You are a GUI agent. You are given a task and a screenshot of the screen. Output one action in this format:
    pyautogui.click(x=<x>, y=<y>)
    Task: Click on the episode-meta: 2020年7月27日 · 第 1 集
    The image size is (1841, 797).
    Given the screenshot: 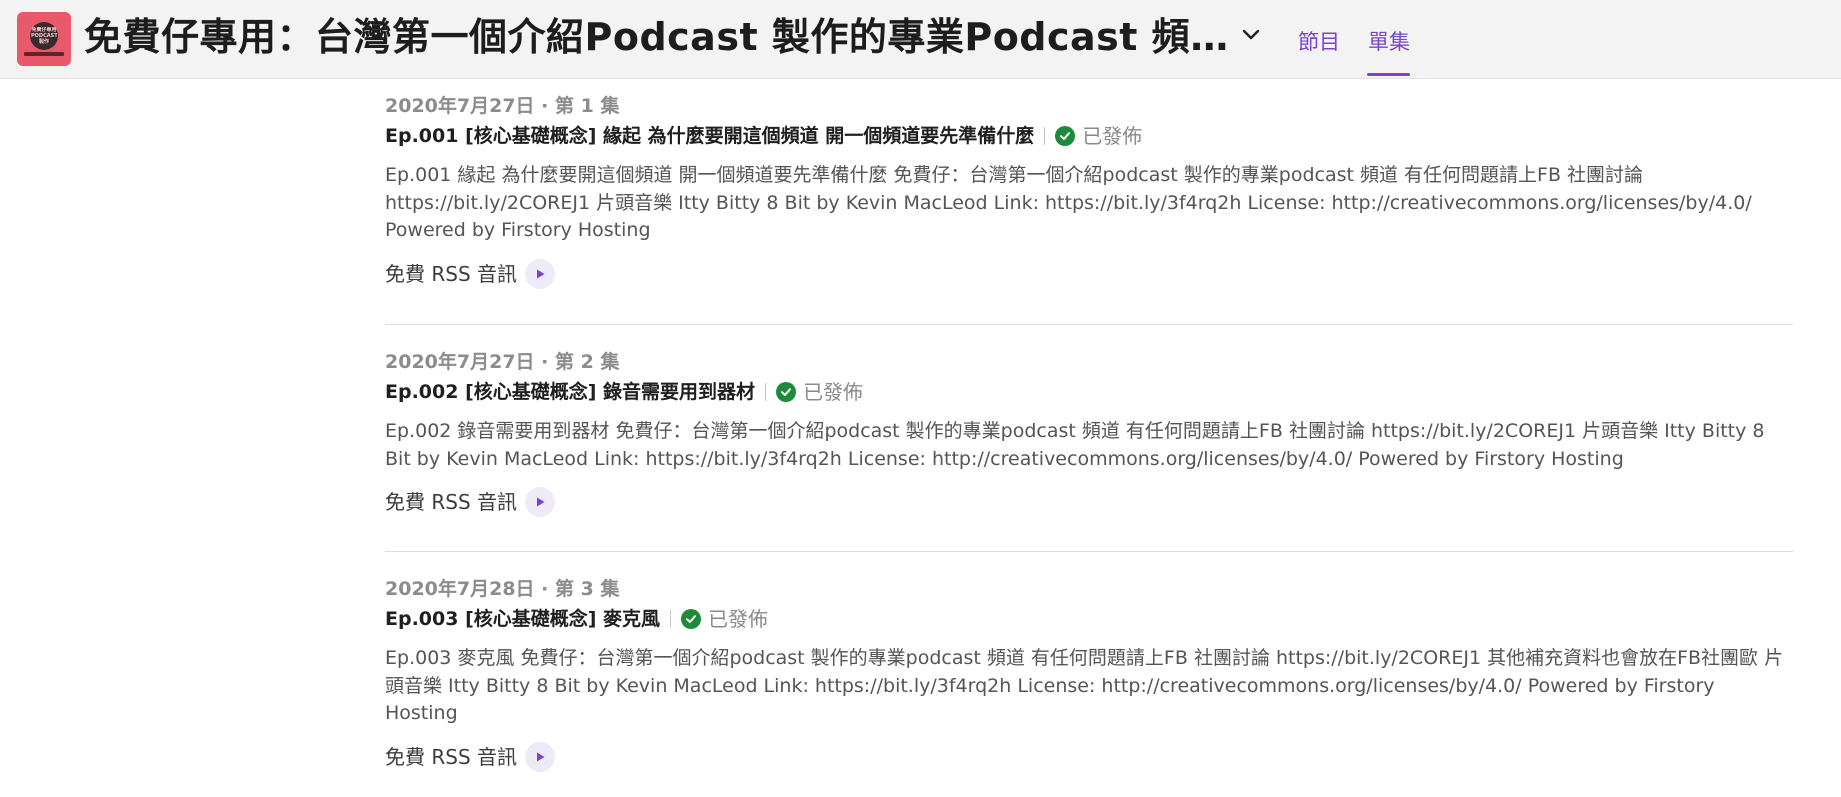 What is the action you would take?
    pyautogui.click(x=1089, y=106)
    